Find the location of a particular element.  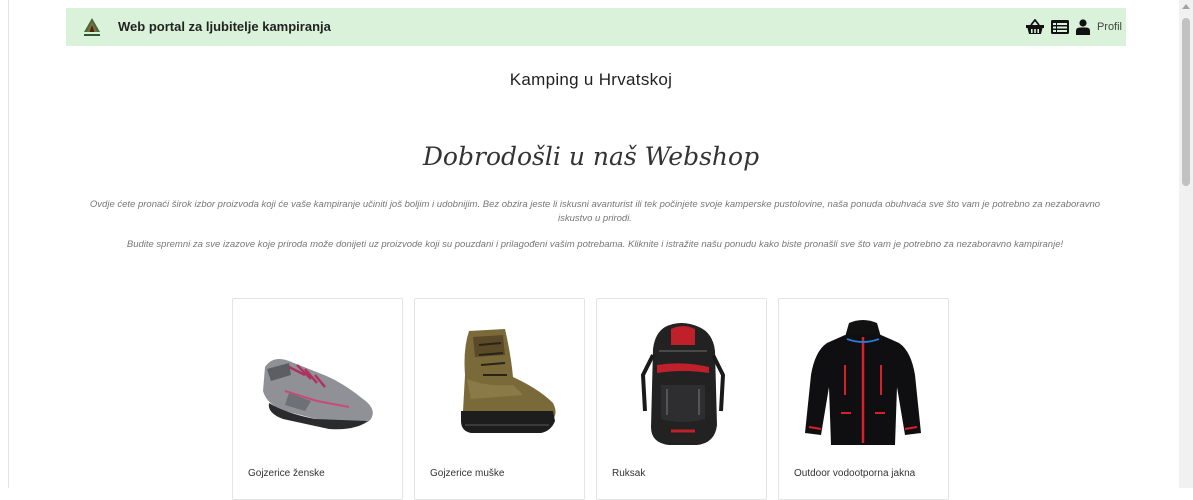

scroll-up-arrow is located at coordinates (1186, 6).